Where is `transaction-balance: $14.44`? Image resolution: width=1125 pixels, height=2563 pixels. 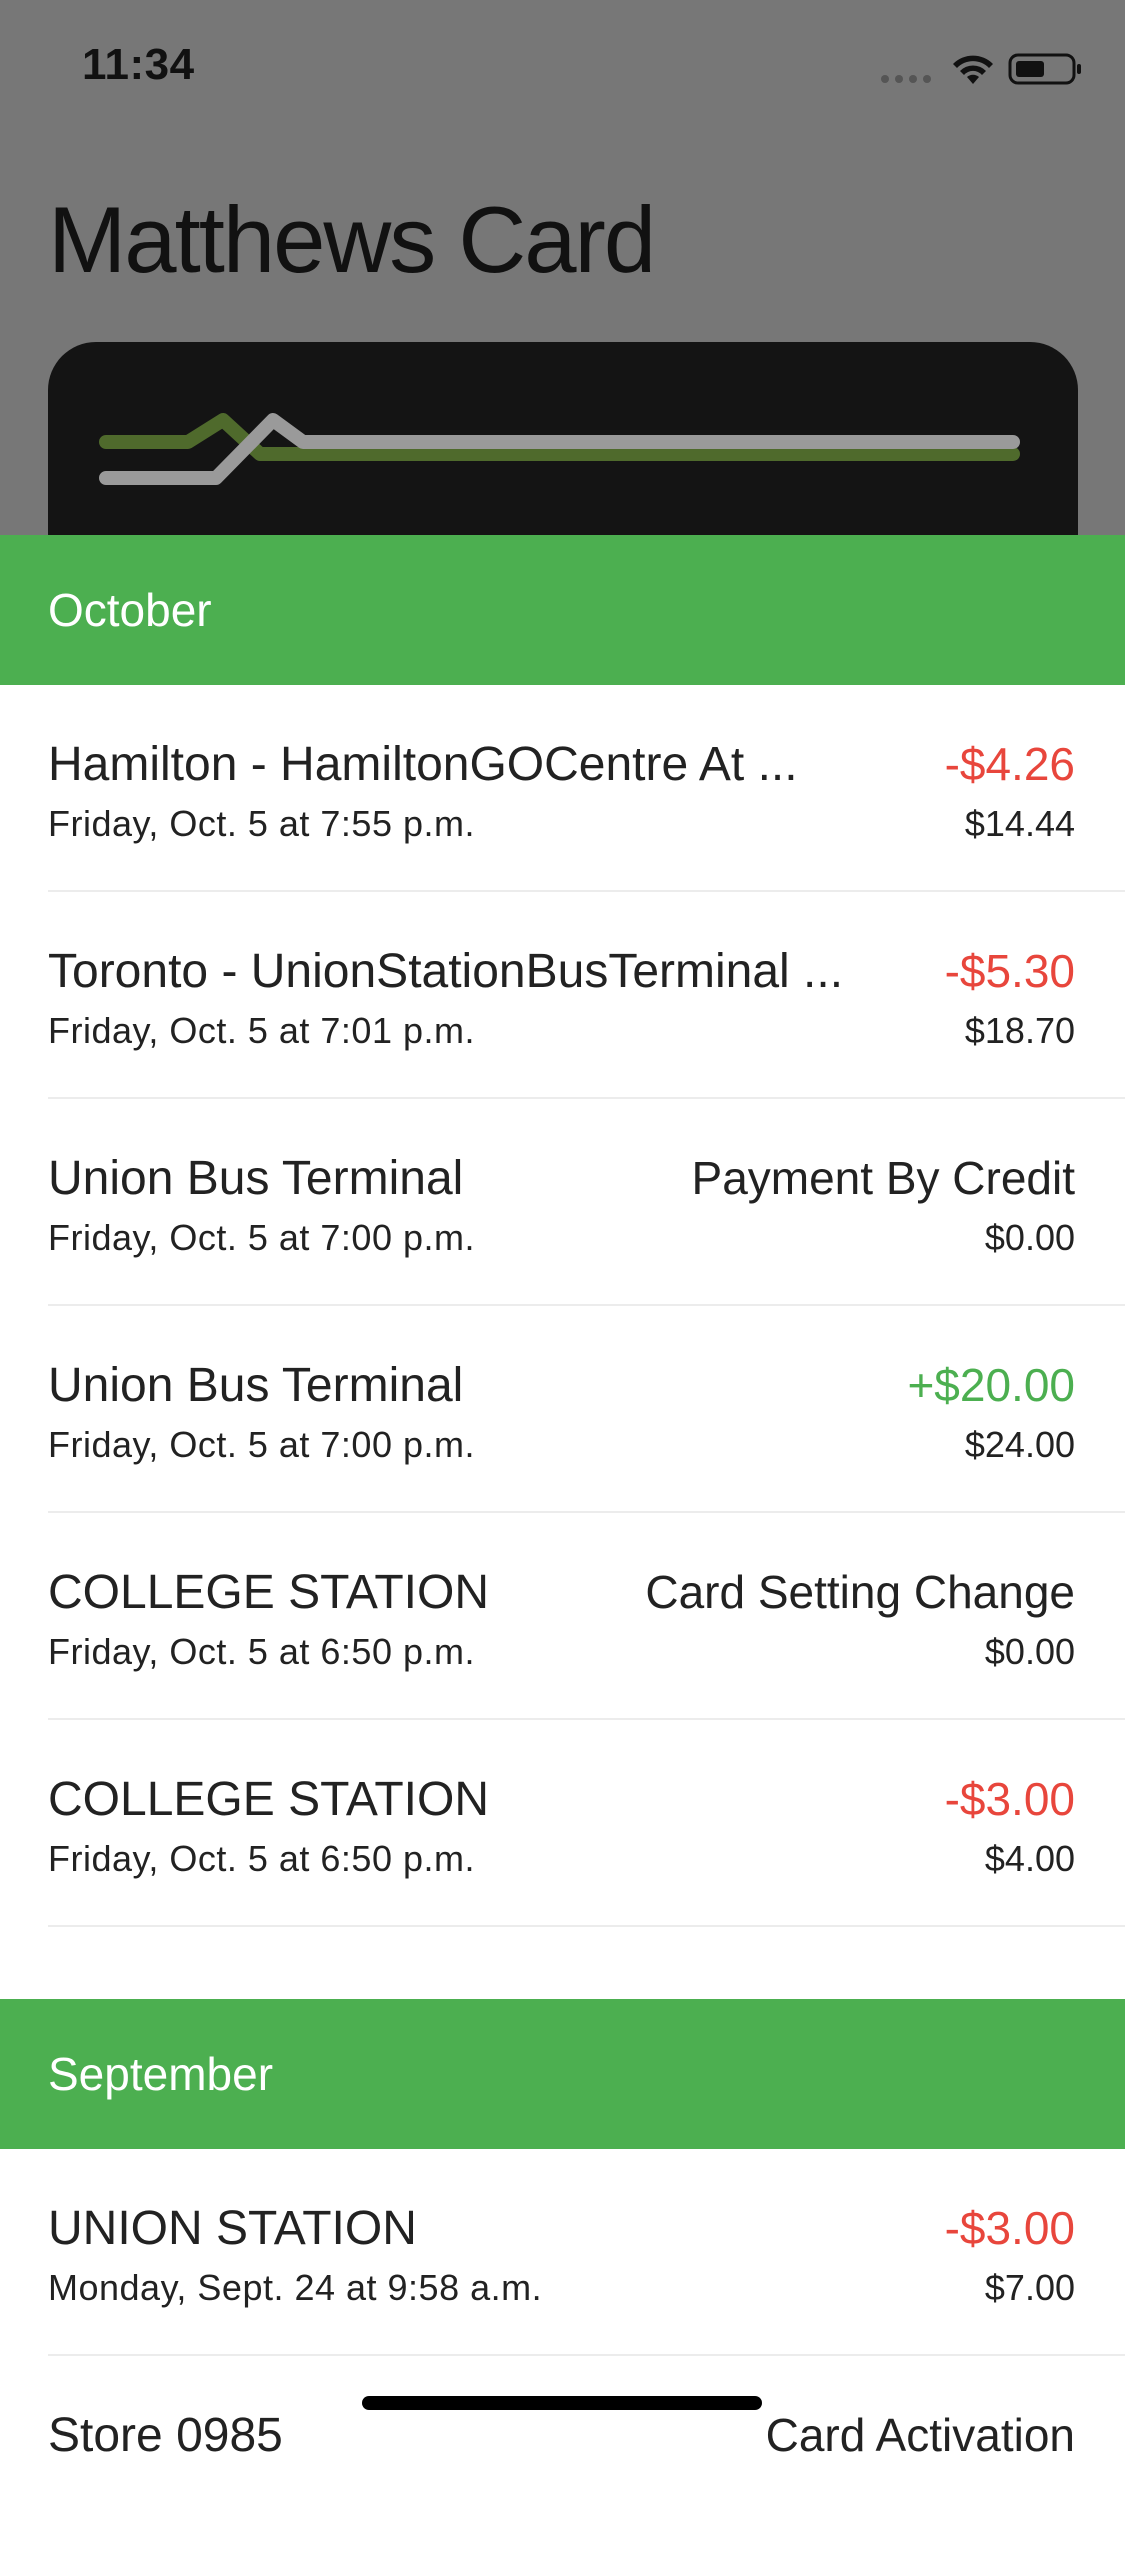 transaction-balance: $14.44 is located at coordinates (1019, 823).